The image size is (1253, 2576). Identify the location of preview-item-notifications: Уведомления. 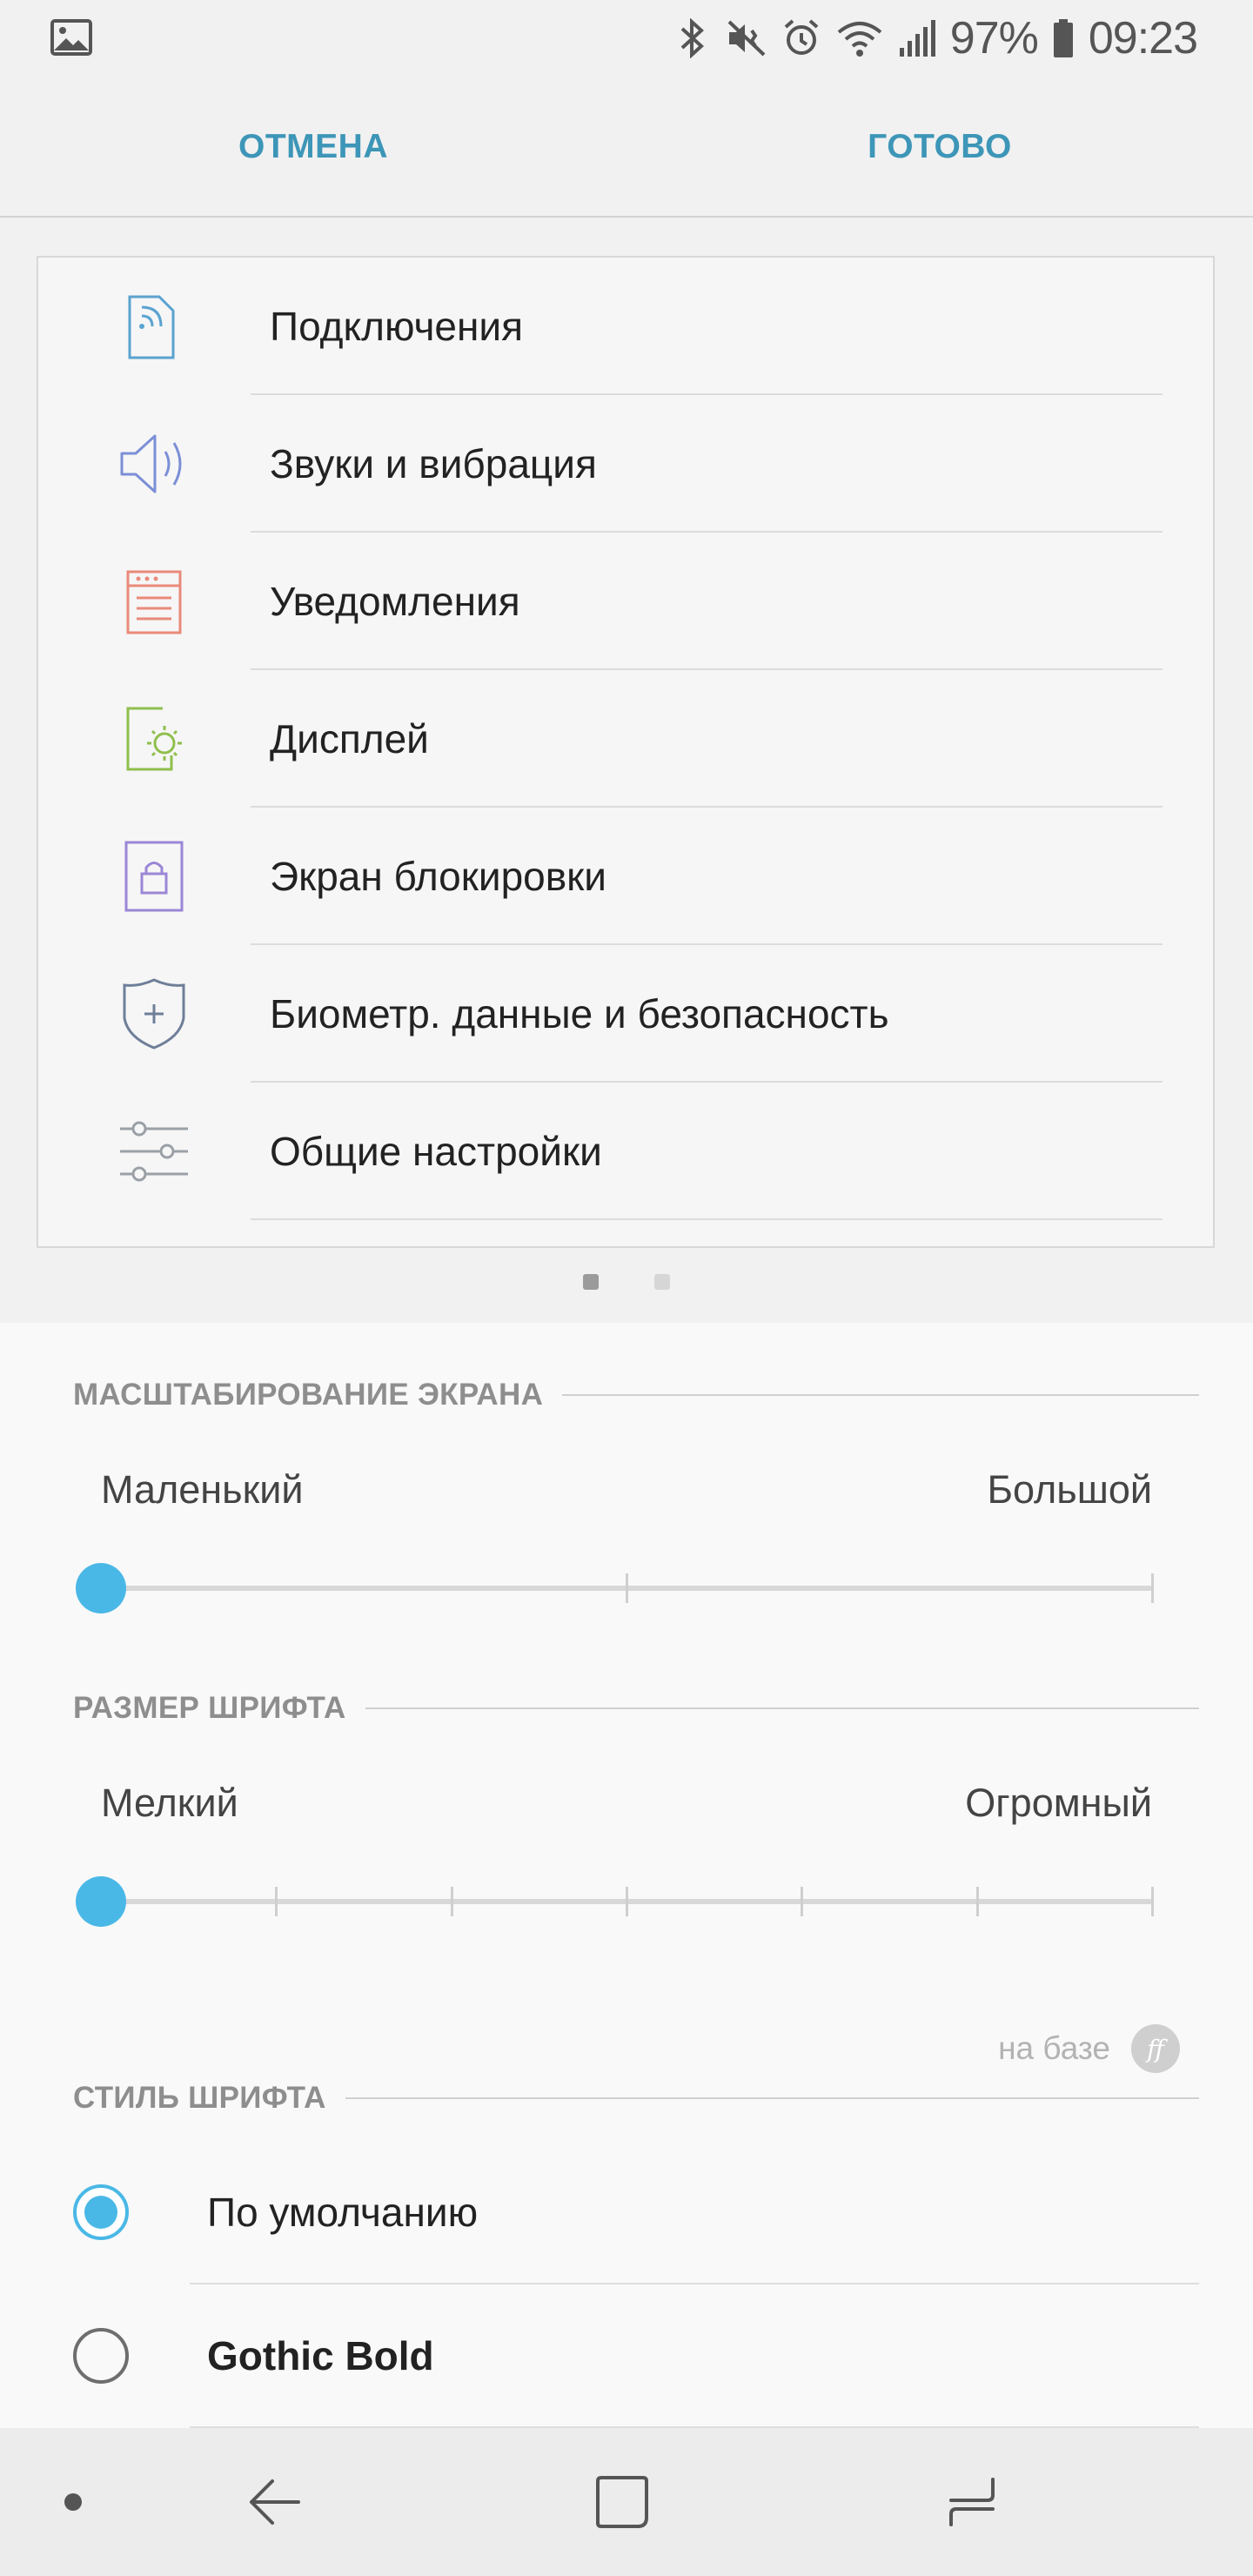
(627, 601).